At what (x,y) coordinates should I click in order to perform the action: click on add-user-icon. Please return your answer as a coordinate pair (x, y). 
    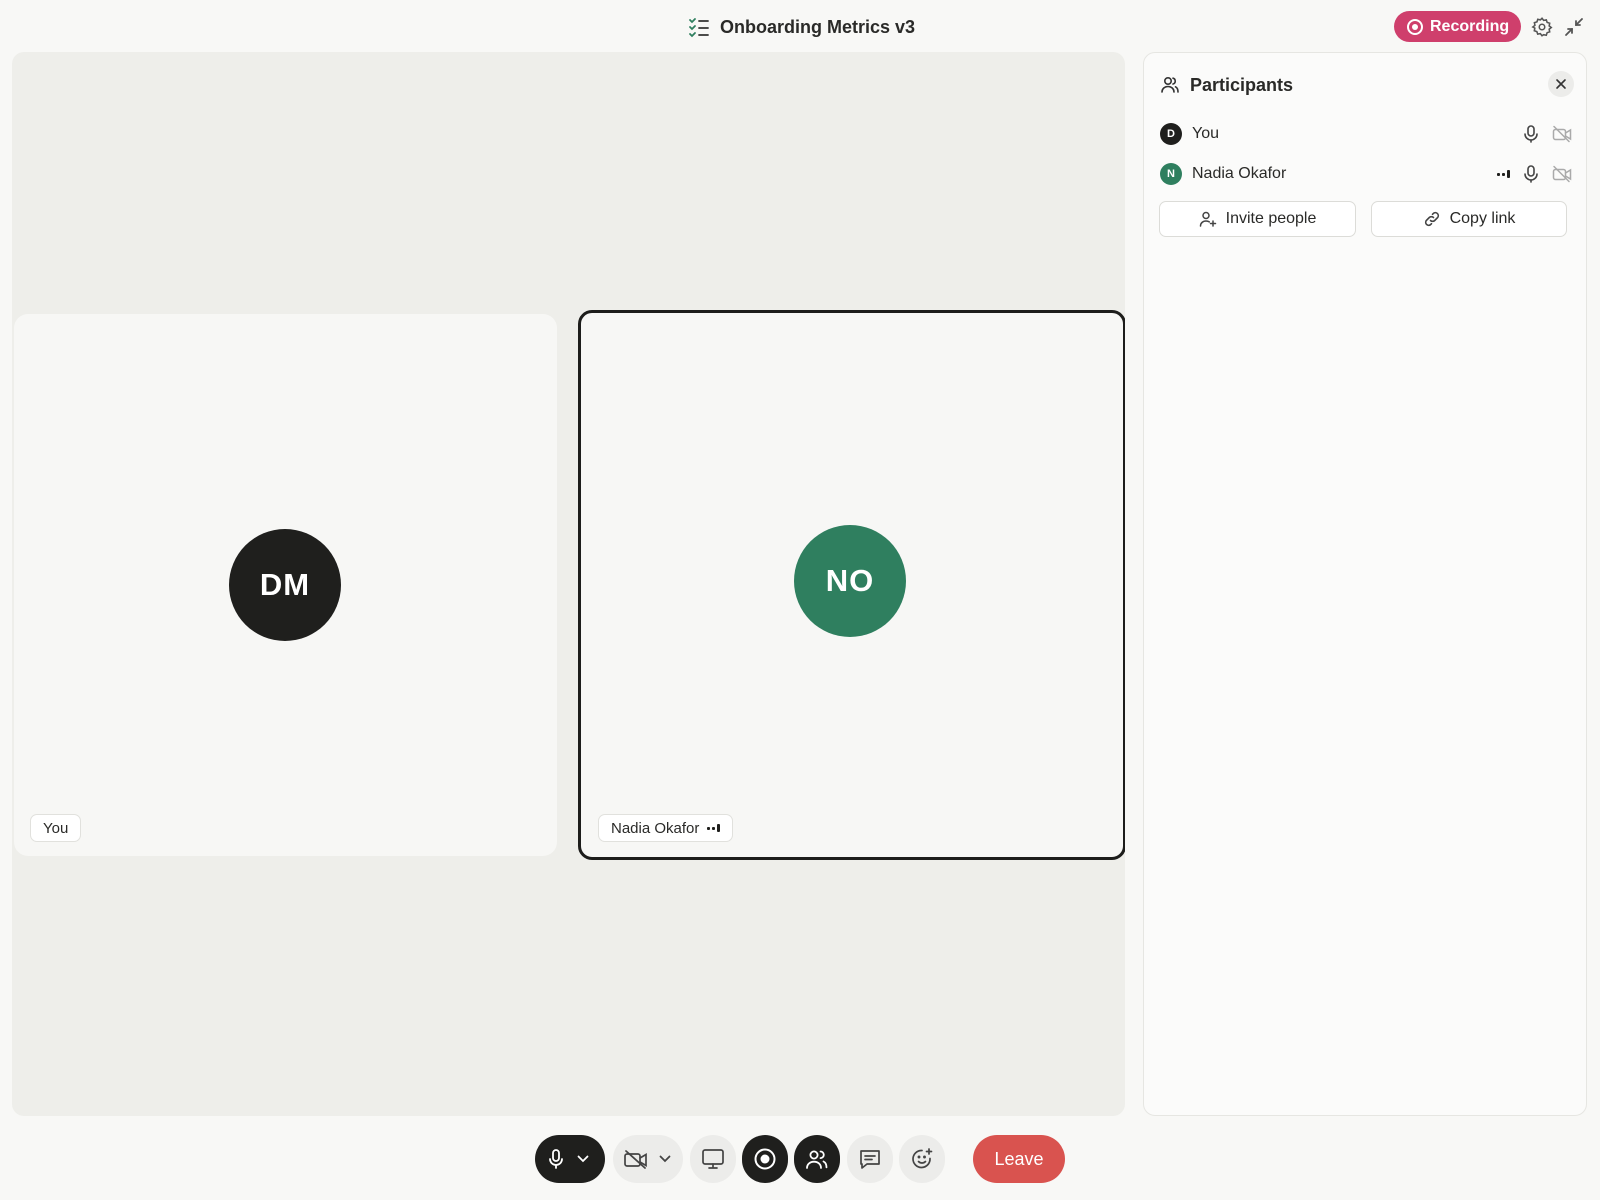
    Looking at the image, I should click on (1208, 219).